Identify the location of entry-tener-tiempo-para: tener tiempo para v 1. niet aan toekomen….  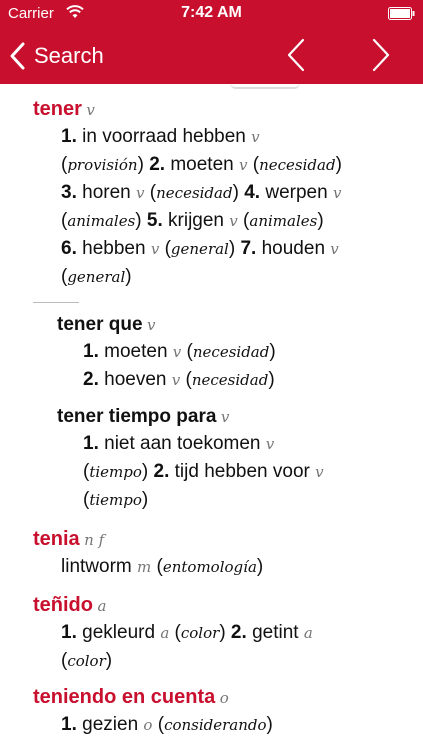
(240, 460).